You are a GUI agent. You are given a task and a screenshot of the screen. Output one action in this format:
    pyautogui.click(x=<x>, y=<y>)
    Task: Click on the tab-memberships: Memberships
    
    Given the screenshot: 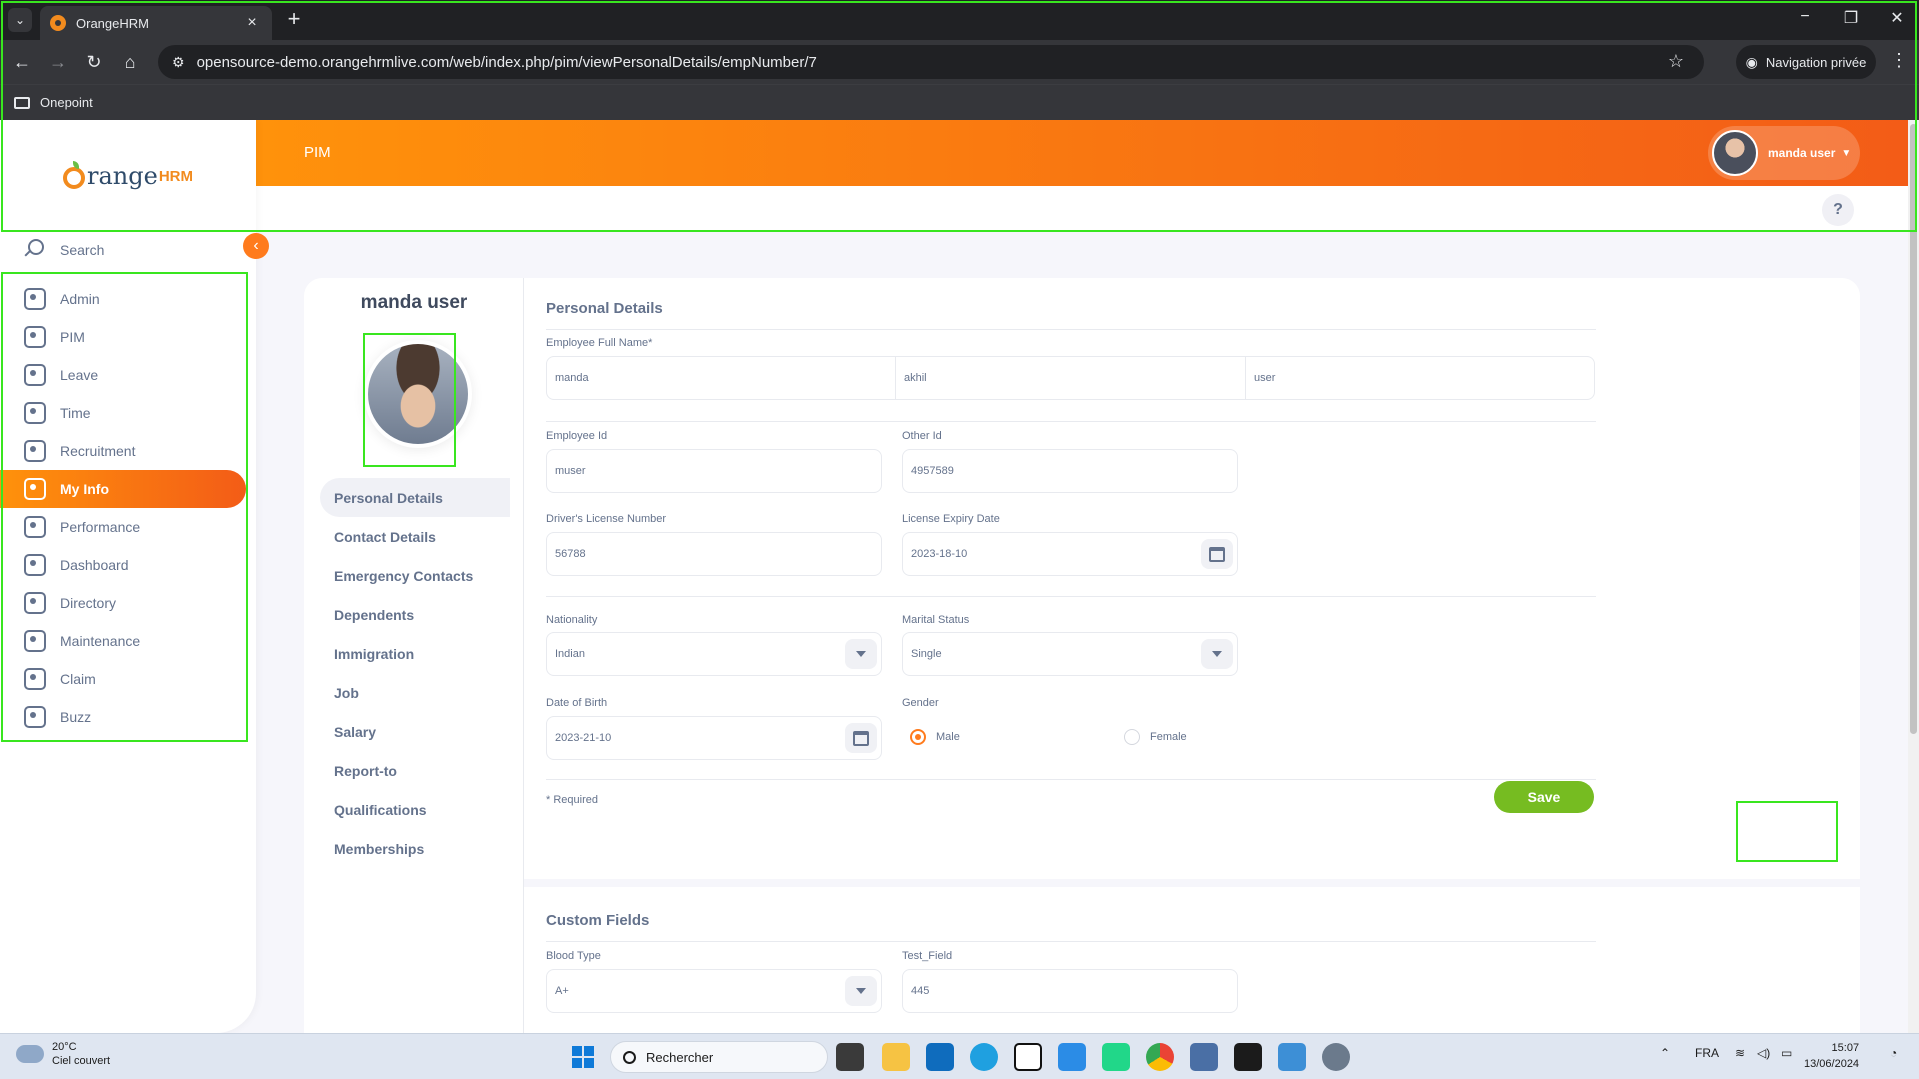 What is the action you would take?
    pyautogui.click(x=415, y=848)
    